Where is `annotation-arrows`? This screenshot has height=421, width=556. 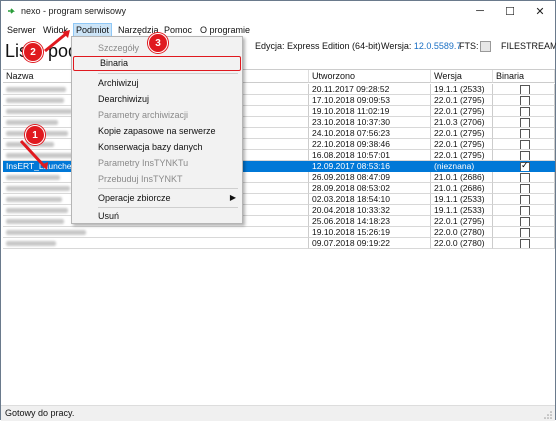 annotation-arrows is located at coordinates (44, 100).